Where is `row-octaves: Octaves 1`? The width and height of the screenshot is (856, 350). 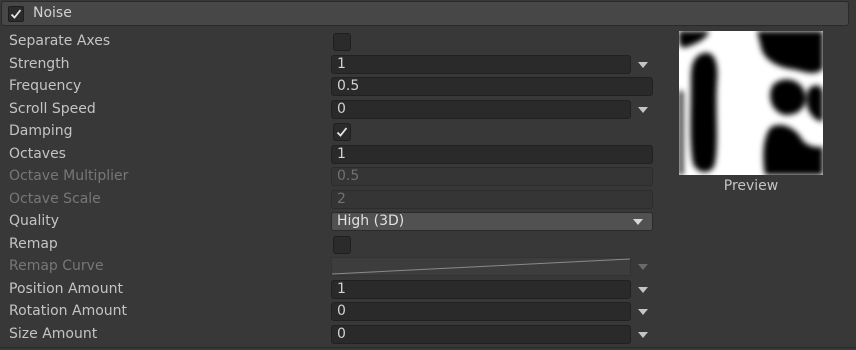
row-octaves: Octaves 1 is located at coordinates (330, 154).